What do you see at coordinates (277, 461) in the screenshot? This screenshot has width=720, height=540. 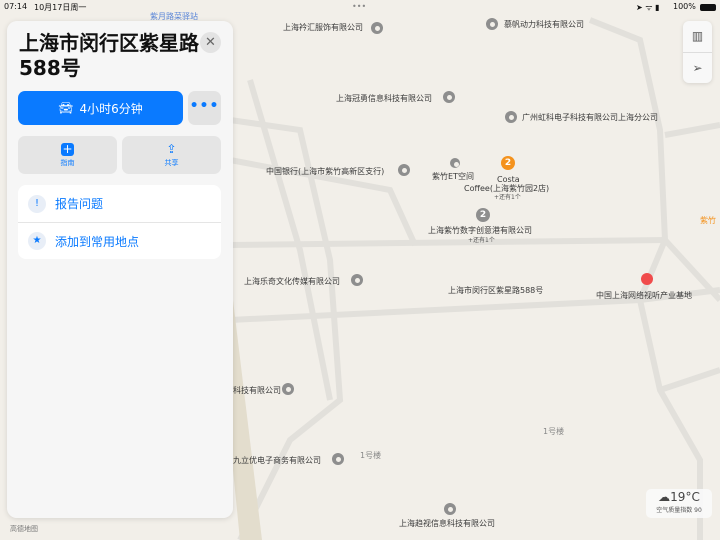 I see `map-label: 九立优电子商务有限公司` at bounding box center [277, 461].